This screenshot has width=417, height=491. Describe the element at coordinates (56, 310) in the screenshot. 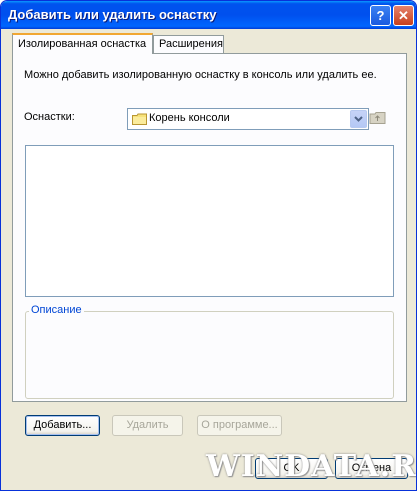

I see `description-group-title: Описание` at that location.